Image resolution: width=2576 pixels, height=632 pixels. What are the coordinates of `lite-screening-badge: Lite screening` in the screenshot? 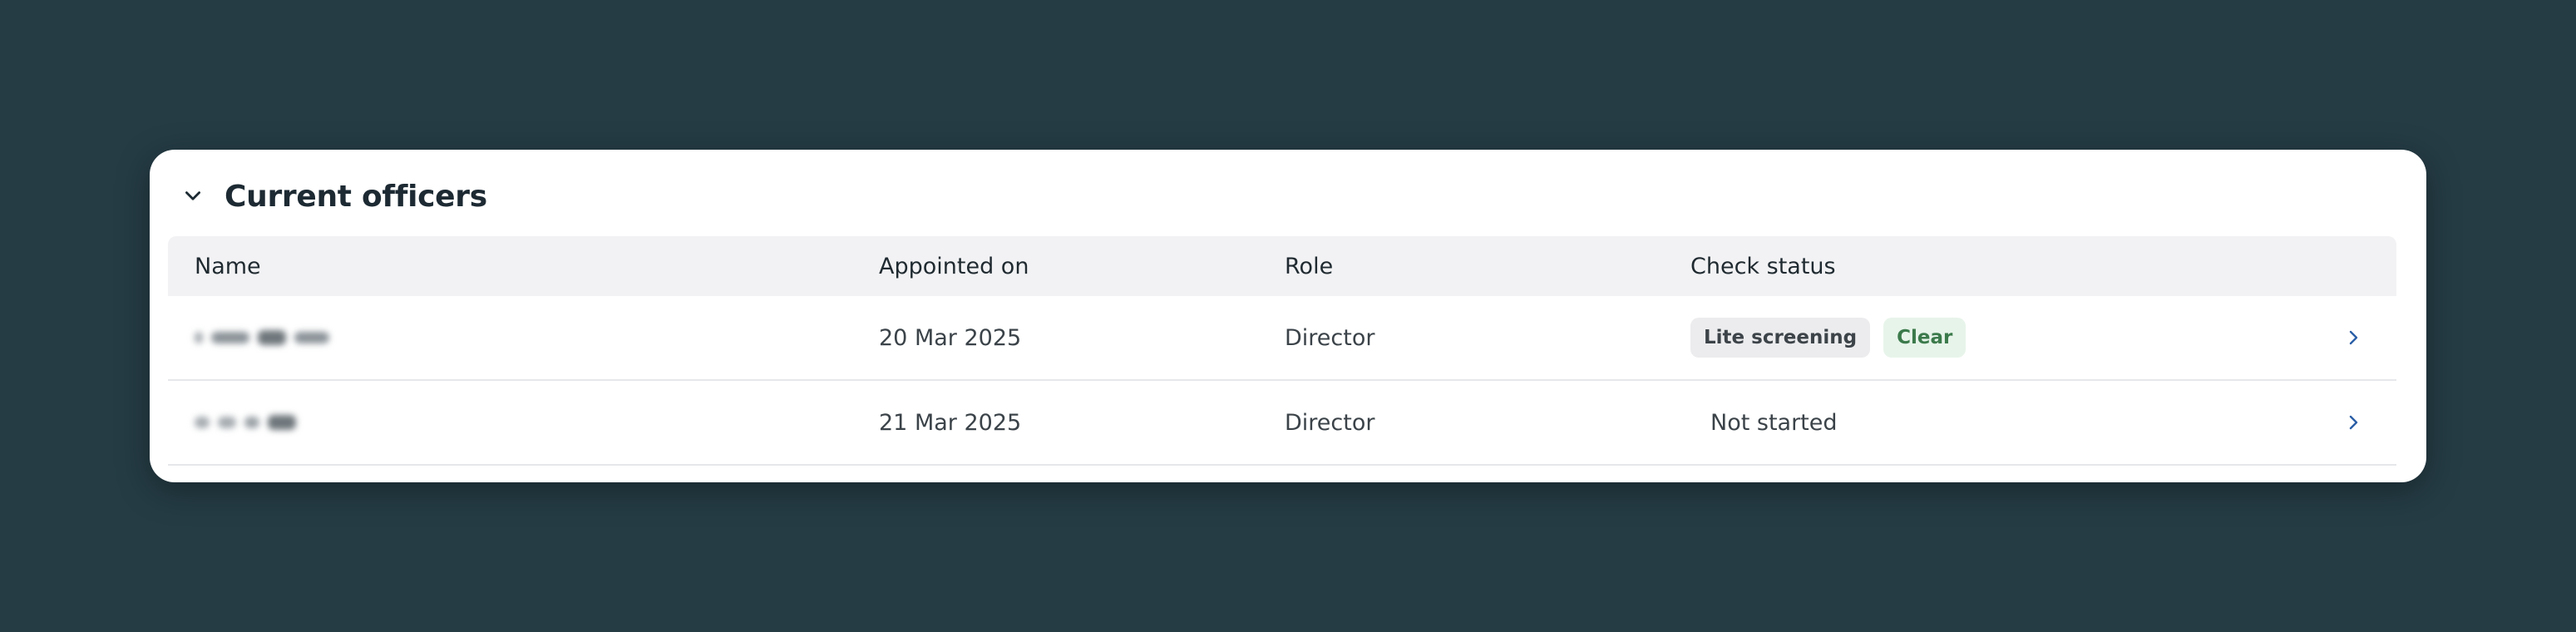 It's located at (1780, 338).